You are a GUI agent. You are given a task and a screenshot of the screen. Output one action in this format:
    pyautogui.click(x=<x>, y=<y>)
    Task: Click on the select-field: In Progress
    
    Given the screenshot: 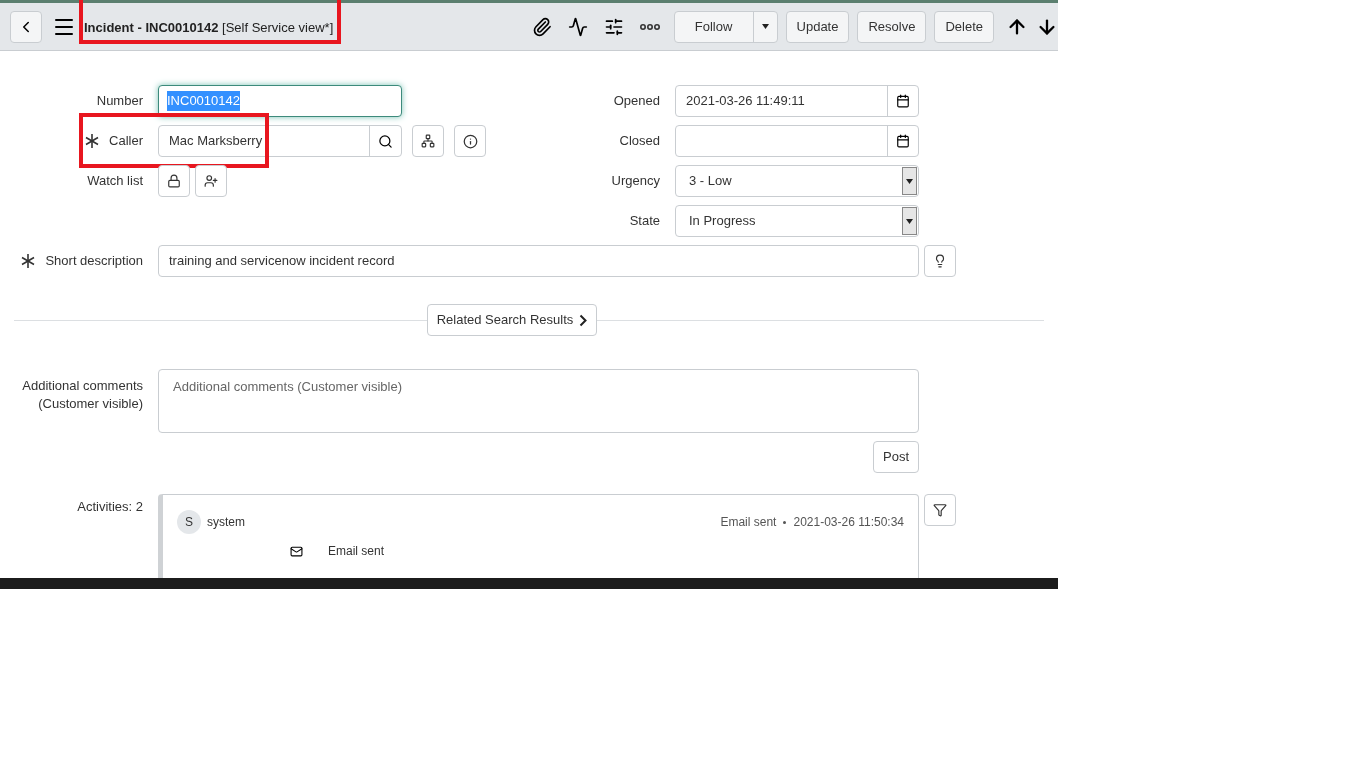 What is the action you would take?
    pyautogui.click(x=797, y=221)
    